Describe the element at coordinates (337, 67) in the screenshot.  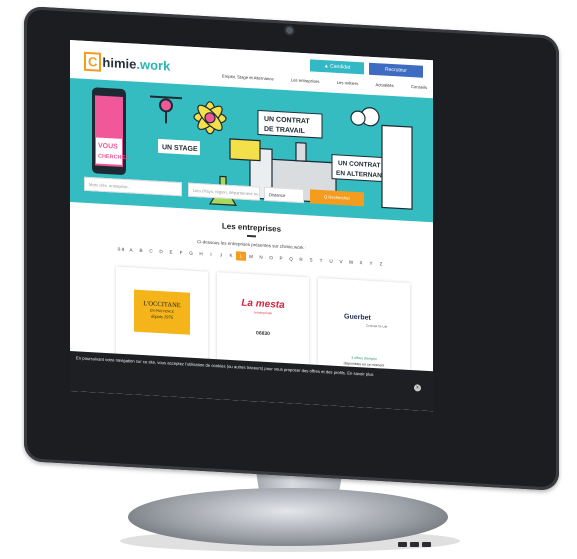
I see `candidate-button: ▲ Candidat` at that location.